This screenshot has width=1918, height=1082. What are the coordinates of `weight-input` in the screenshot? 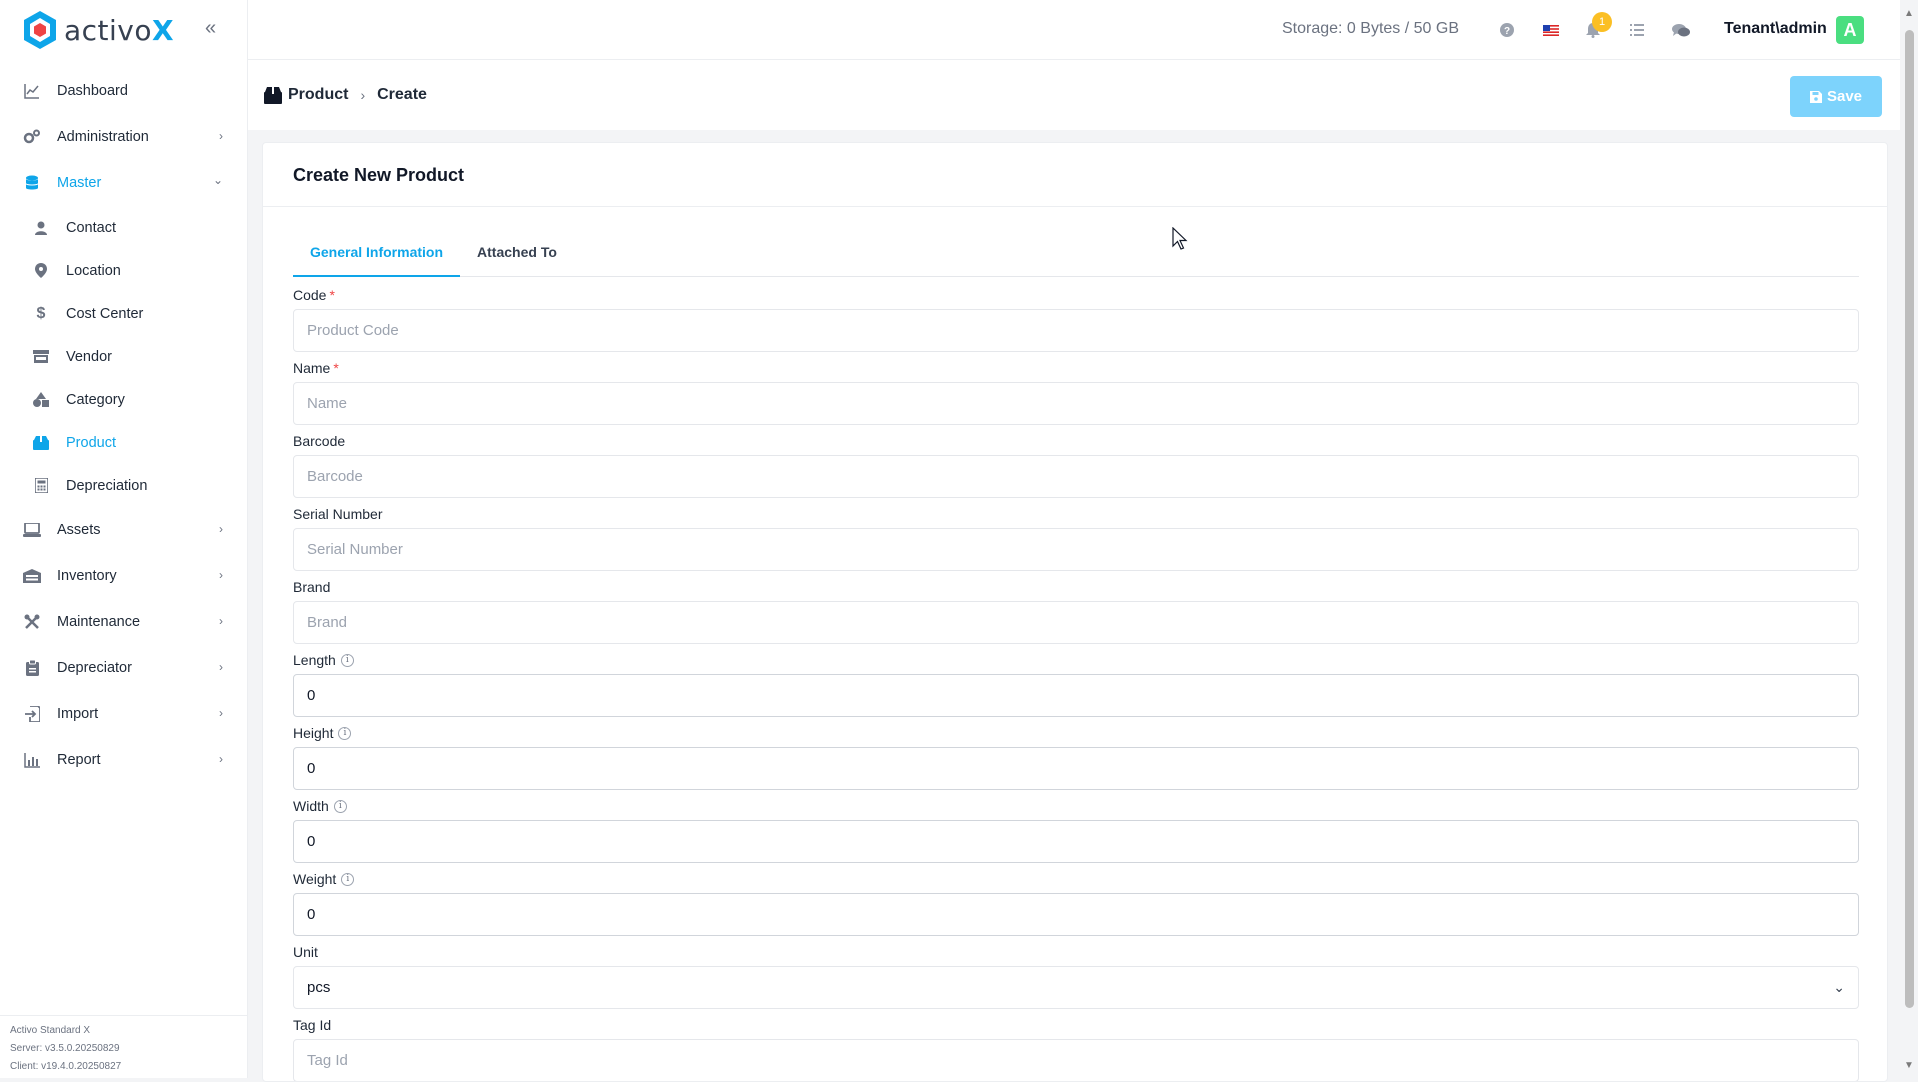 It's located at (1076, 914).